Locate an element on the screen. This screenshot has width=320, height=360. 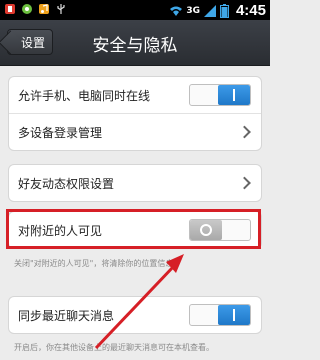
sync-messages-row: 同步最近聊天消息 is located at coordinates (135, 315).